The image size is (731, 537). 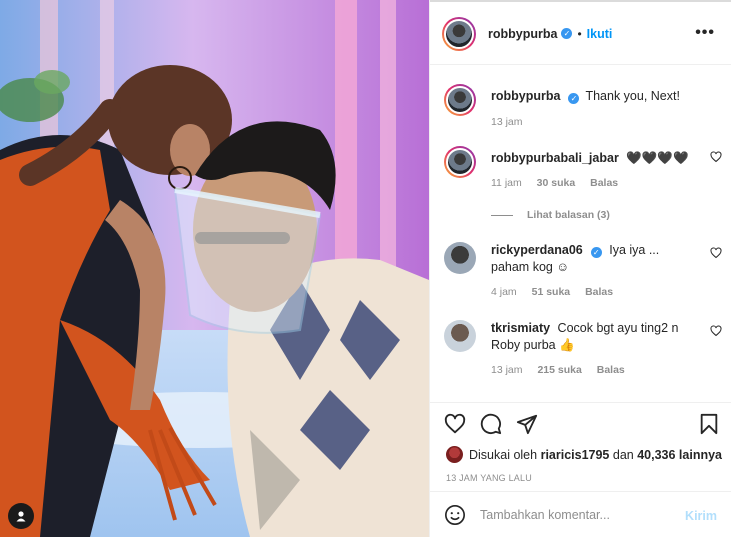 What do you see at coordinates (520, 328) in the screenshot?
I see `comment-username: tkrismiaty` at bounding box center [520, 328].